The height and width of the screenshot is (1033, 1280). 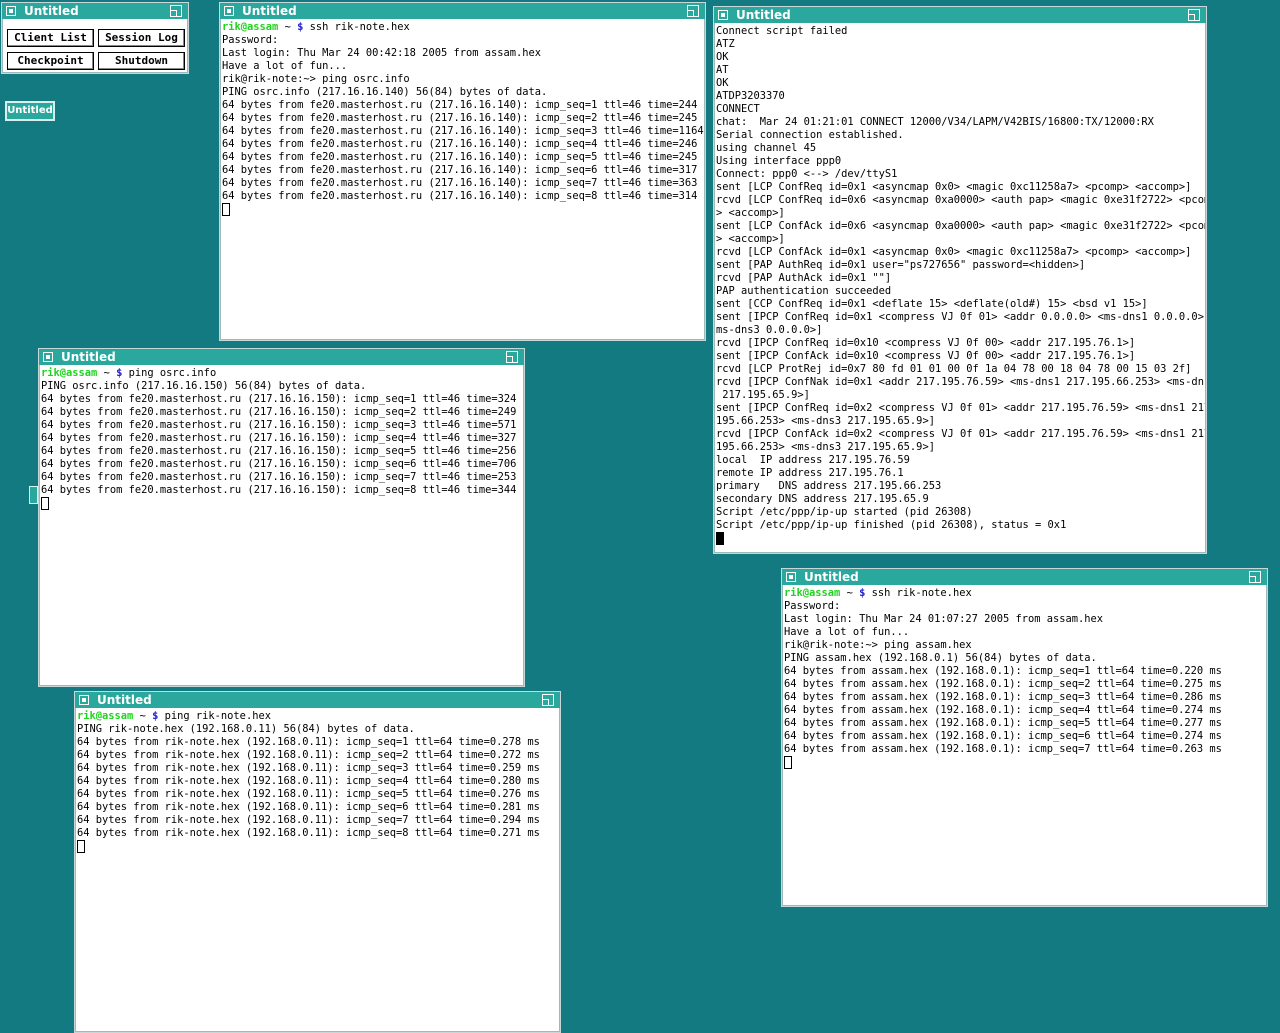 What do you see at coordinates (829, 486) in the screenshot?
I see `terminal-line: primary DNS address 217.195.66.253` at bounding box center [829, 486].